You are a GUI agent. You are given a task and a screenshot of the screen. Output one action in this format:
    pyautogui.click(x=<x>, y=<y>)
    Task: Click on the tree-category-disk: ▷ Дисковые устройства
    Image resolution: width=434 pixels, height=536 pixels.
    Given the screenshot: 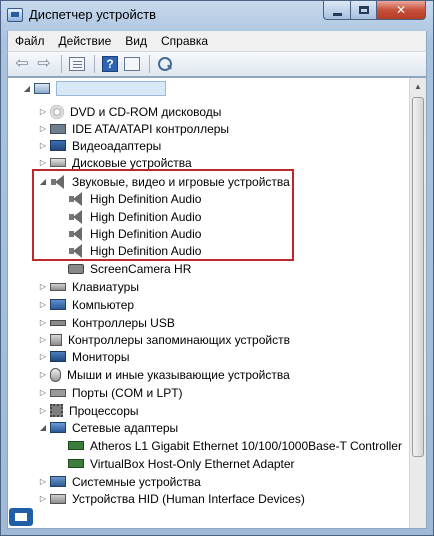 What is the action you would take?
    pyautogui.click(x=115, y=162)
    